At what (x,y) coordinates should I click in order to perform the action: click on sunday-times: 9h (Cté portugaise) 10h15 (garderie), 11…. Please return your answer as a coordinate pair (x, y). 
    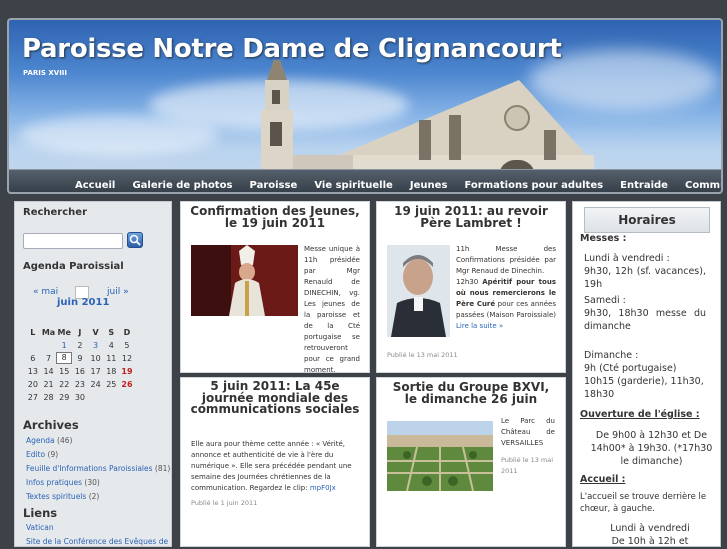
    Looking at the image, I should click on (644, 381).